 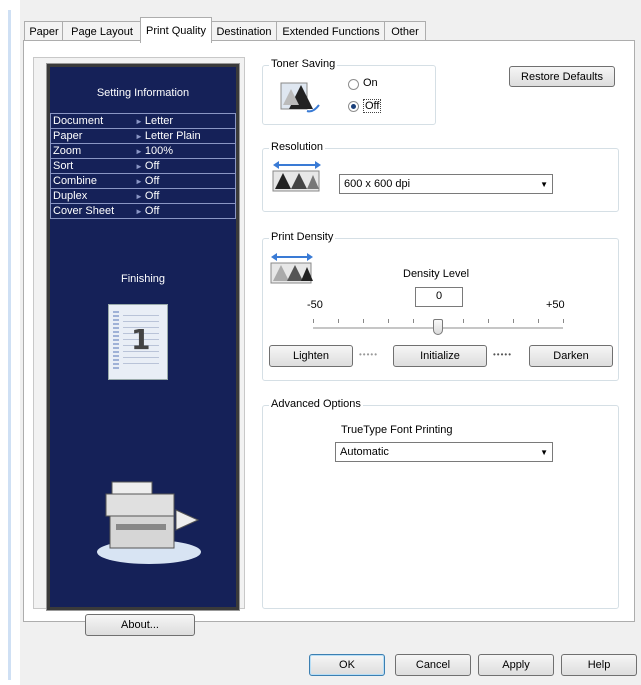 I want to click on restore-defaults-label: Restore Defaults, so click(x=562, y=76).